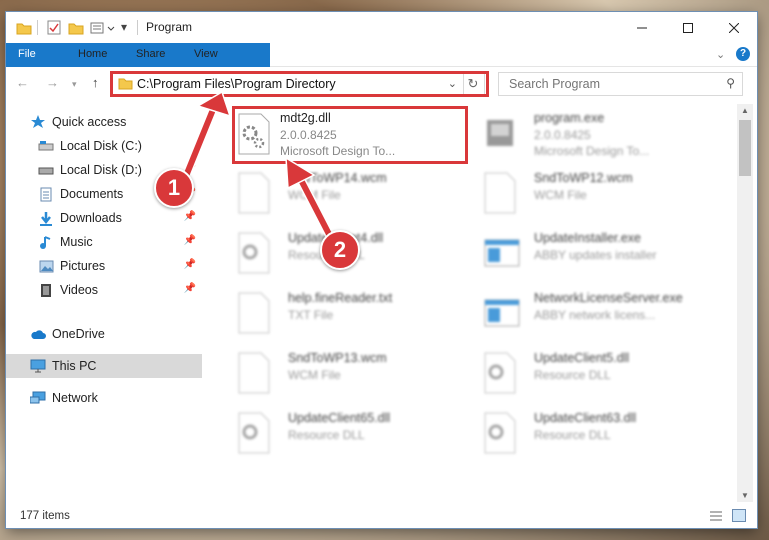 The width and height of the screenshot is (769, 540). Describe the element at coordinates (340, 250) in the screenshot. I see `callout-step-2: 2` at that location.